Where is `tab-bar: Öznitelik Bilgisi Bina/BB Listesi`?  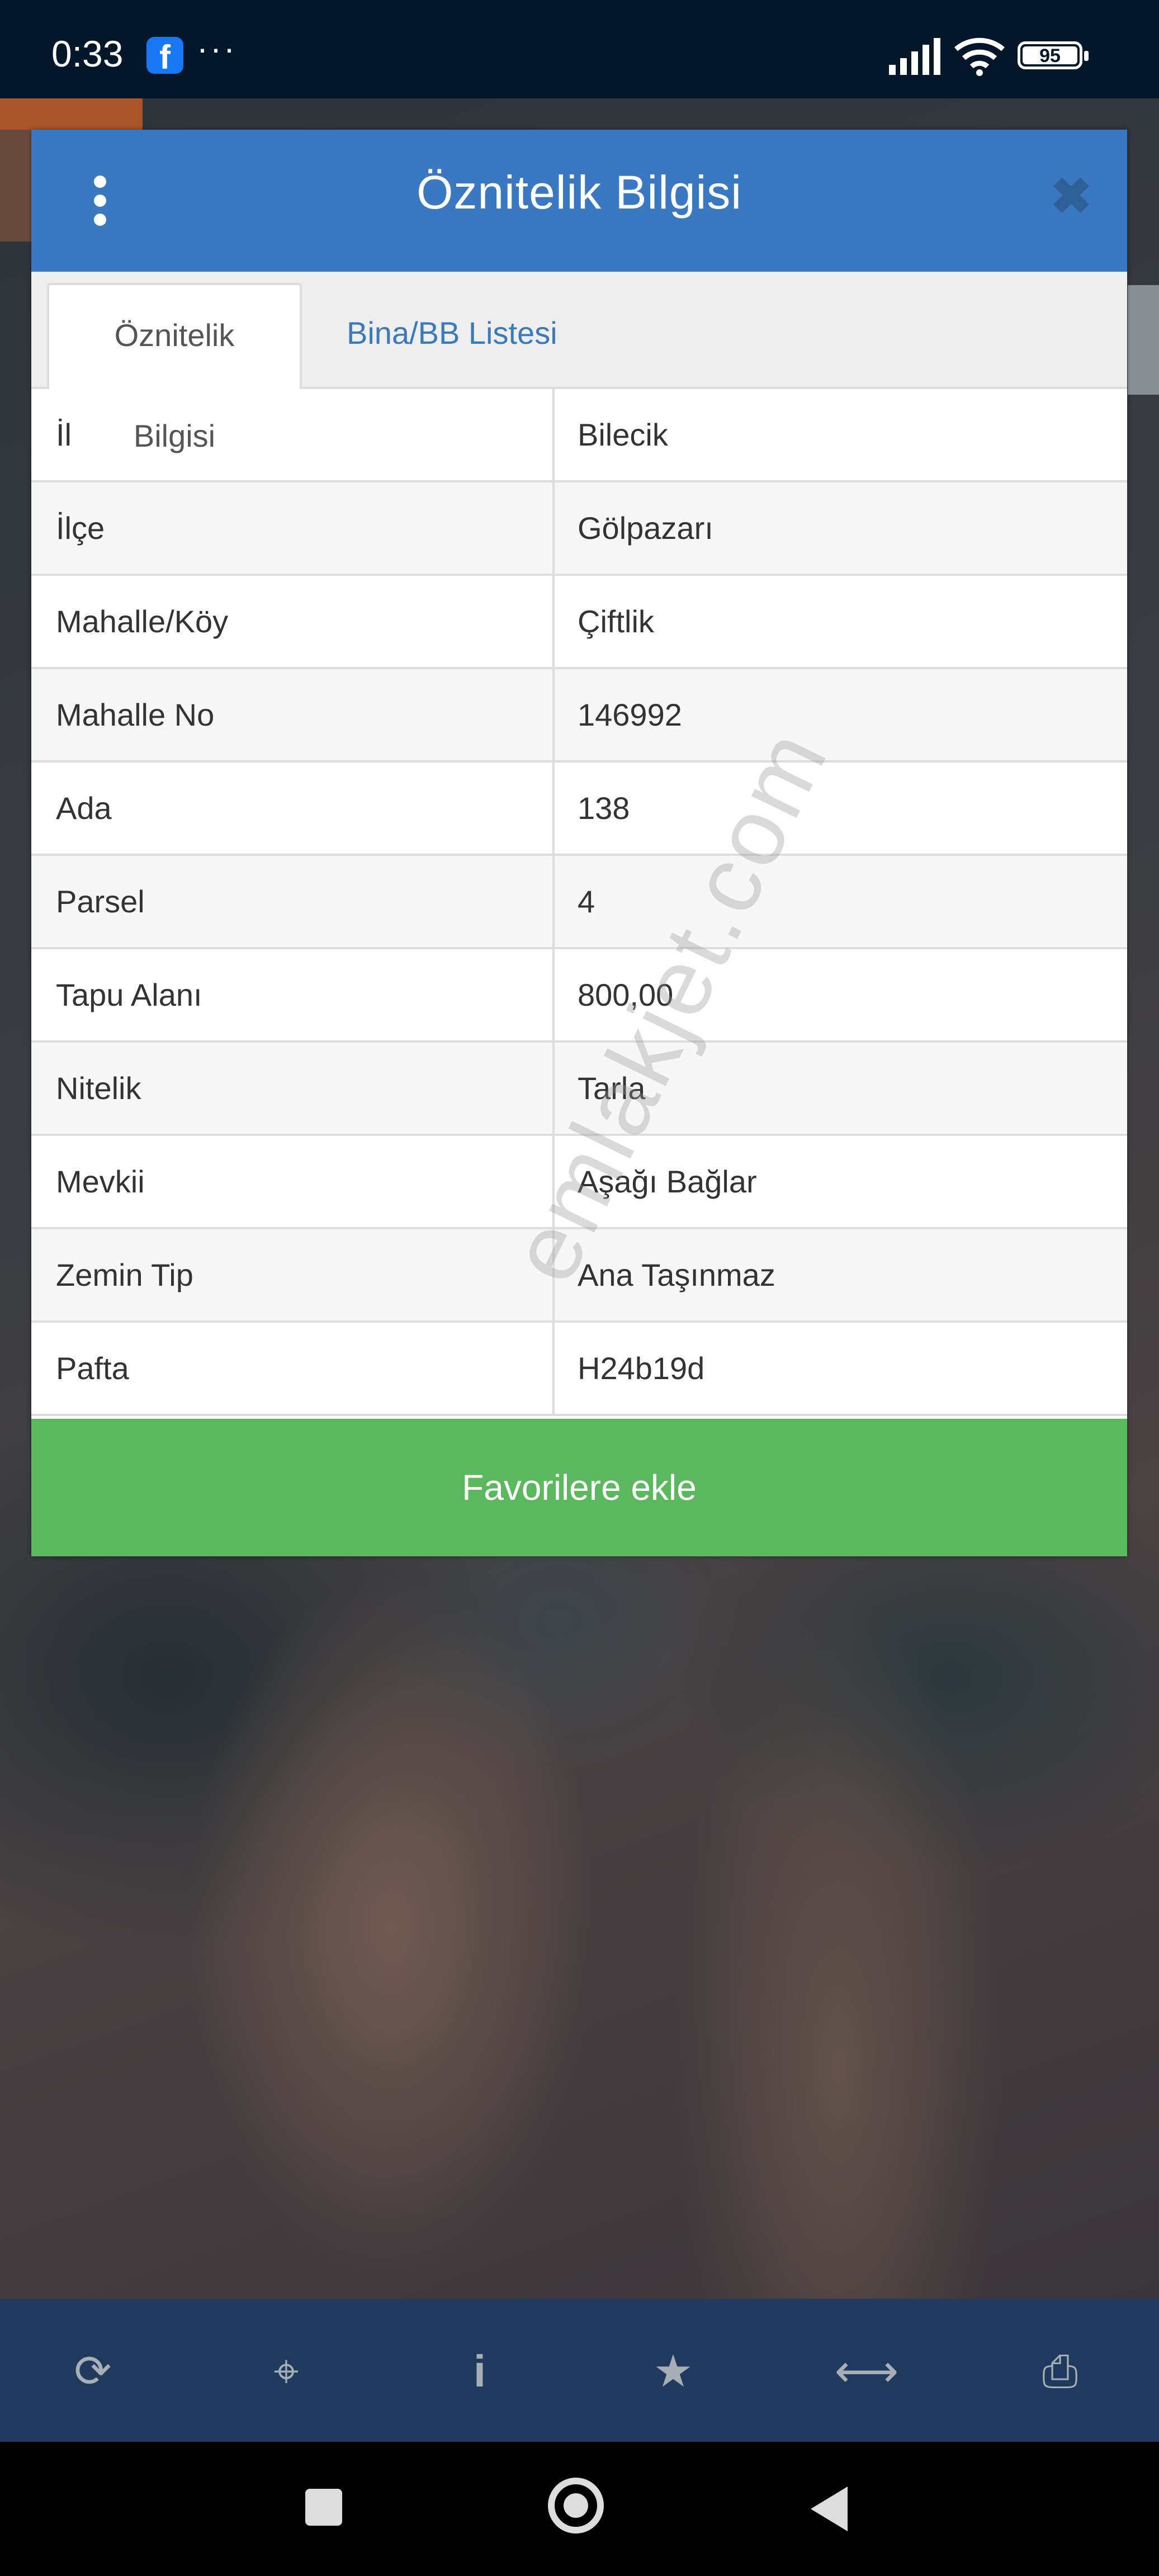
tab-bar: Öznitelik Bilgisi Bina/BB Listesi is located at coordinates (579, 362).